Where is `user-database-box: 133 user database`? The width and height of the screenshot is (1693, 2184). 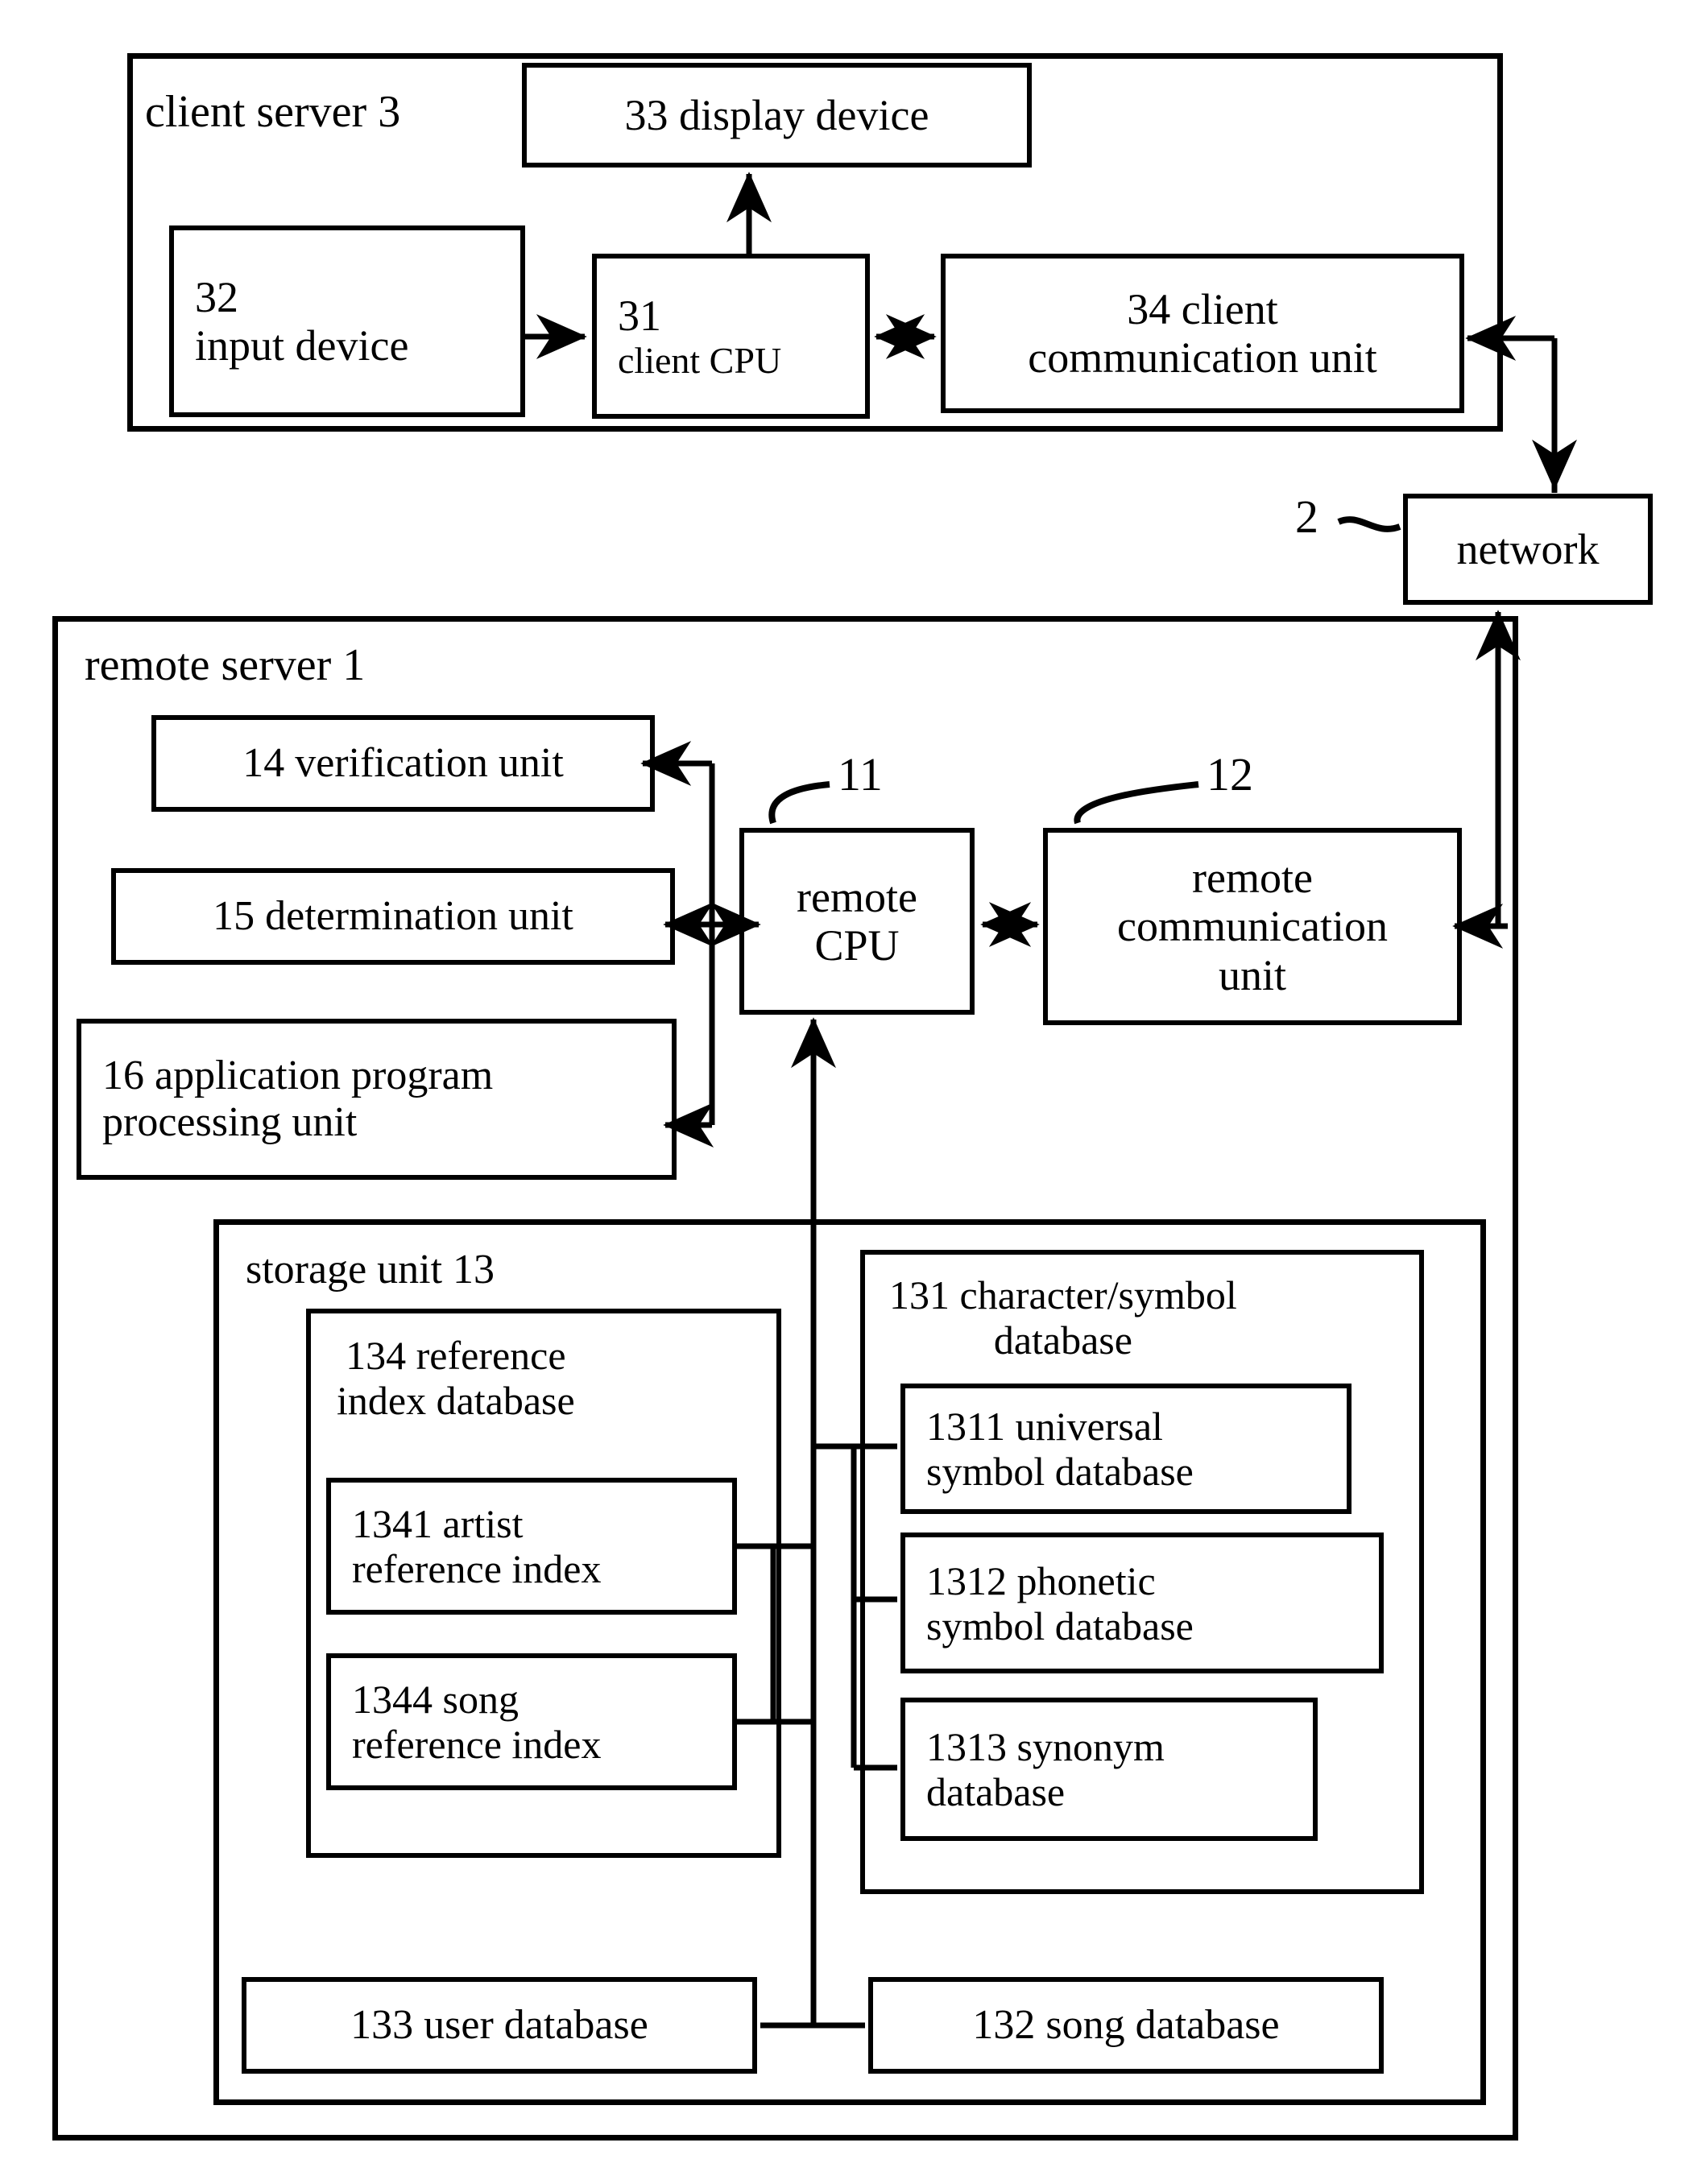 user-database-box: 133 user database is located at coordinates (500, 2026).